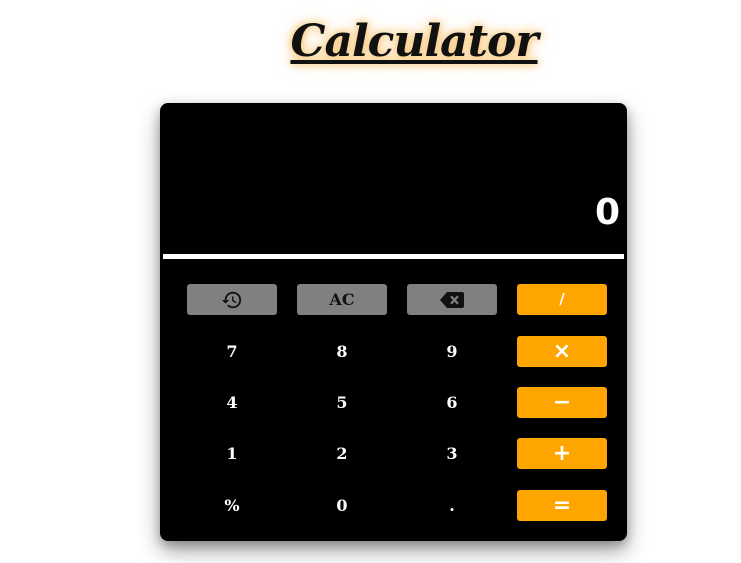 The image size is (741, 563). What do you see at coordinates (342, 453) in the screenshot?
I see `digit-2-button: 2` at bounding box center [342, 453].